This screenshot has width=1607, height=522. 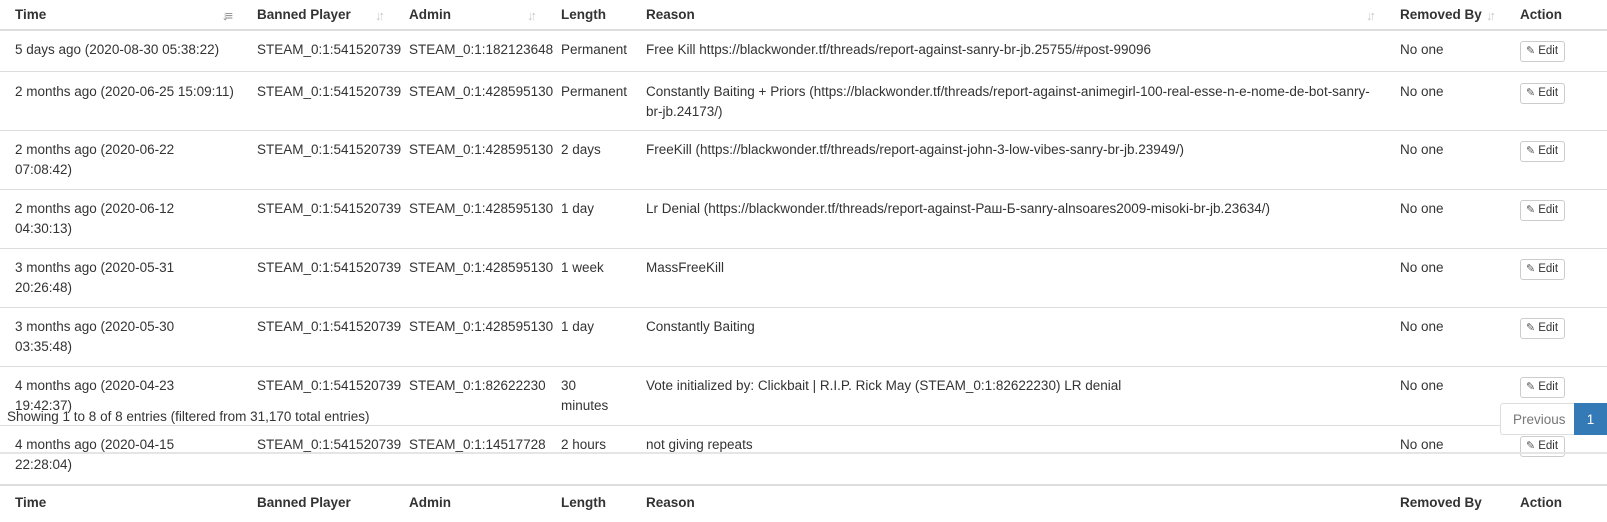 I want to click on cell-length: 2 days, so click(x=588, y=160).